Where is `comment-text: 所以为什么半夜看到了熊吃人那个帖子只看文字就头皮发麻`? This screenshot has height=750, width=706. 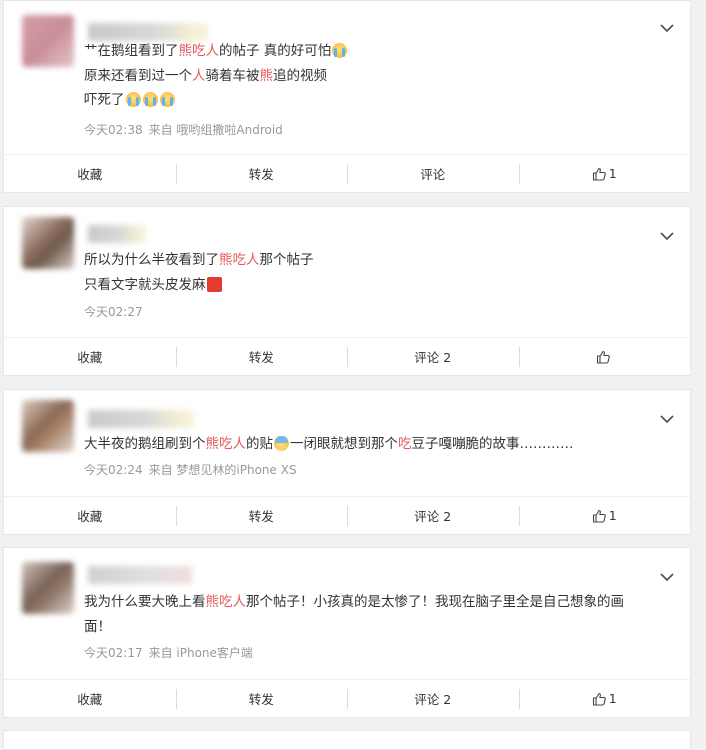 comment-text: 所以为什么半夜看到了熊吃人那个帖子只看文字就头皮发麻 is located at coordinates (374, 272).